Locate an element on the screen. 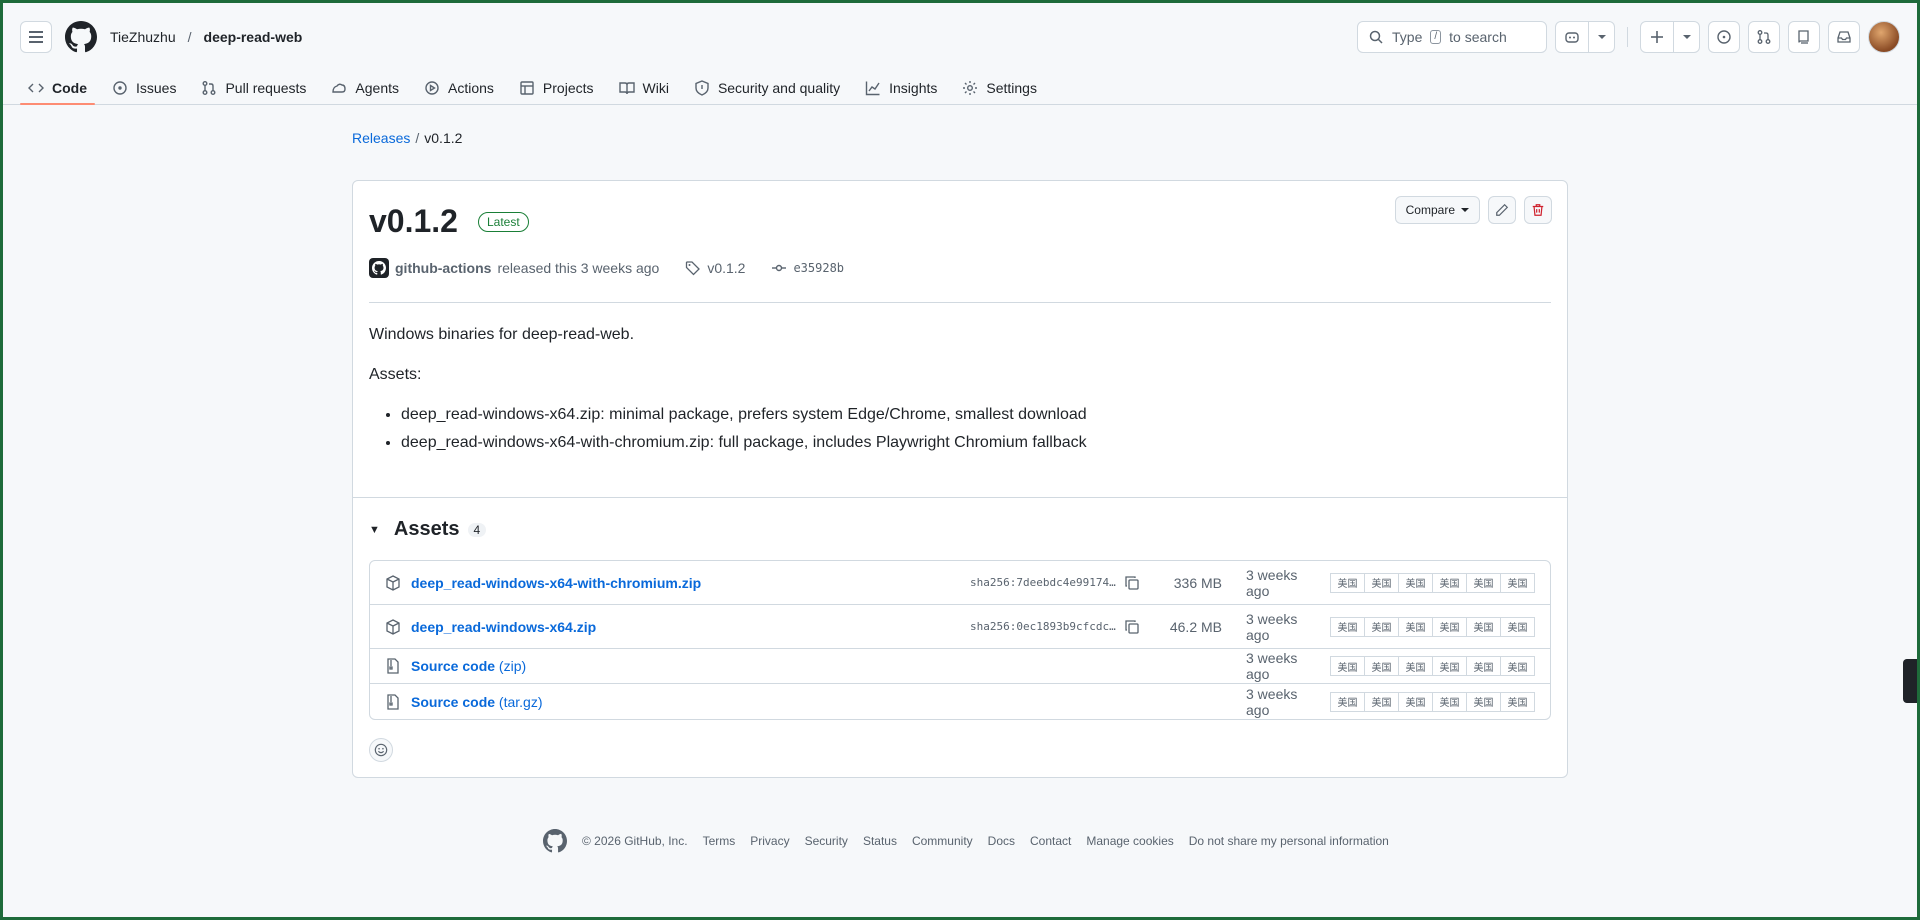 The height and width of the screenshot is (920, 1920). tab-projects: Projects is located at coordinates (556, 87).